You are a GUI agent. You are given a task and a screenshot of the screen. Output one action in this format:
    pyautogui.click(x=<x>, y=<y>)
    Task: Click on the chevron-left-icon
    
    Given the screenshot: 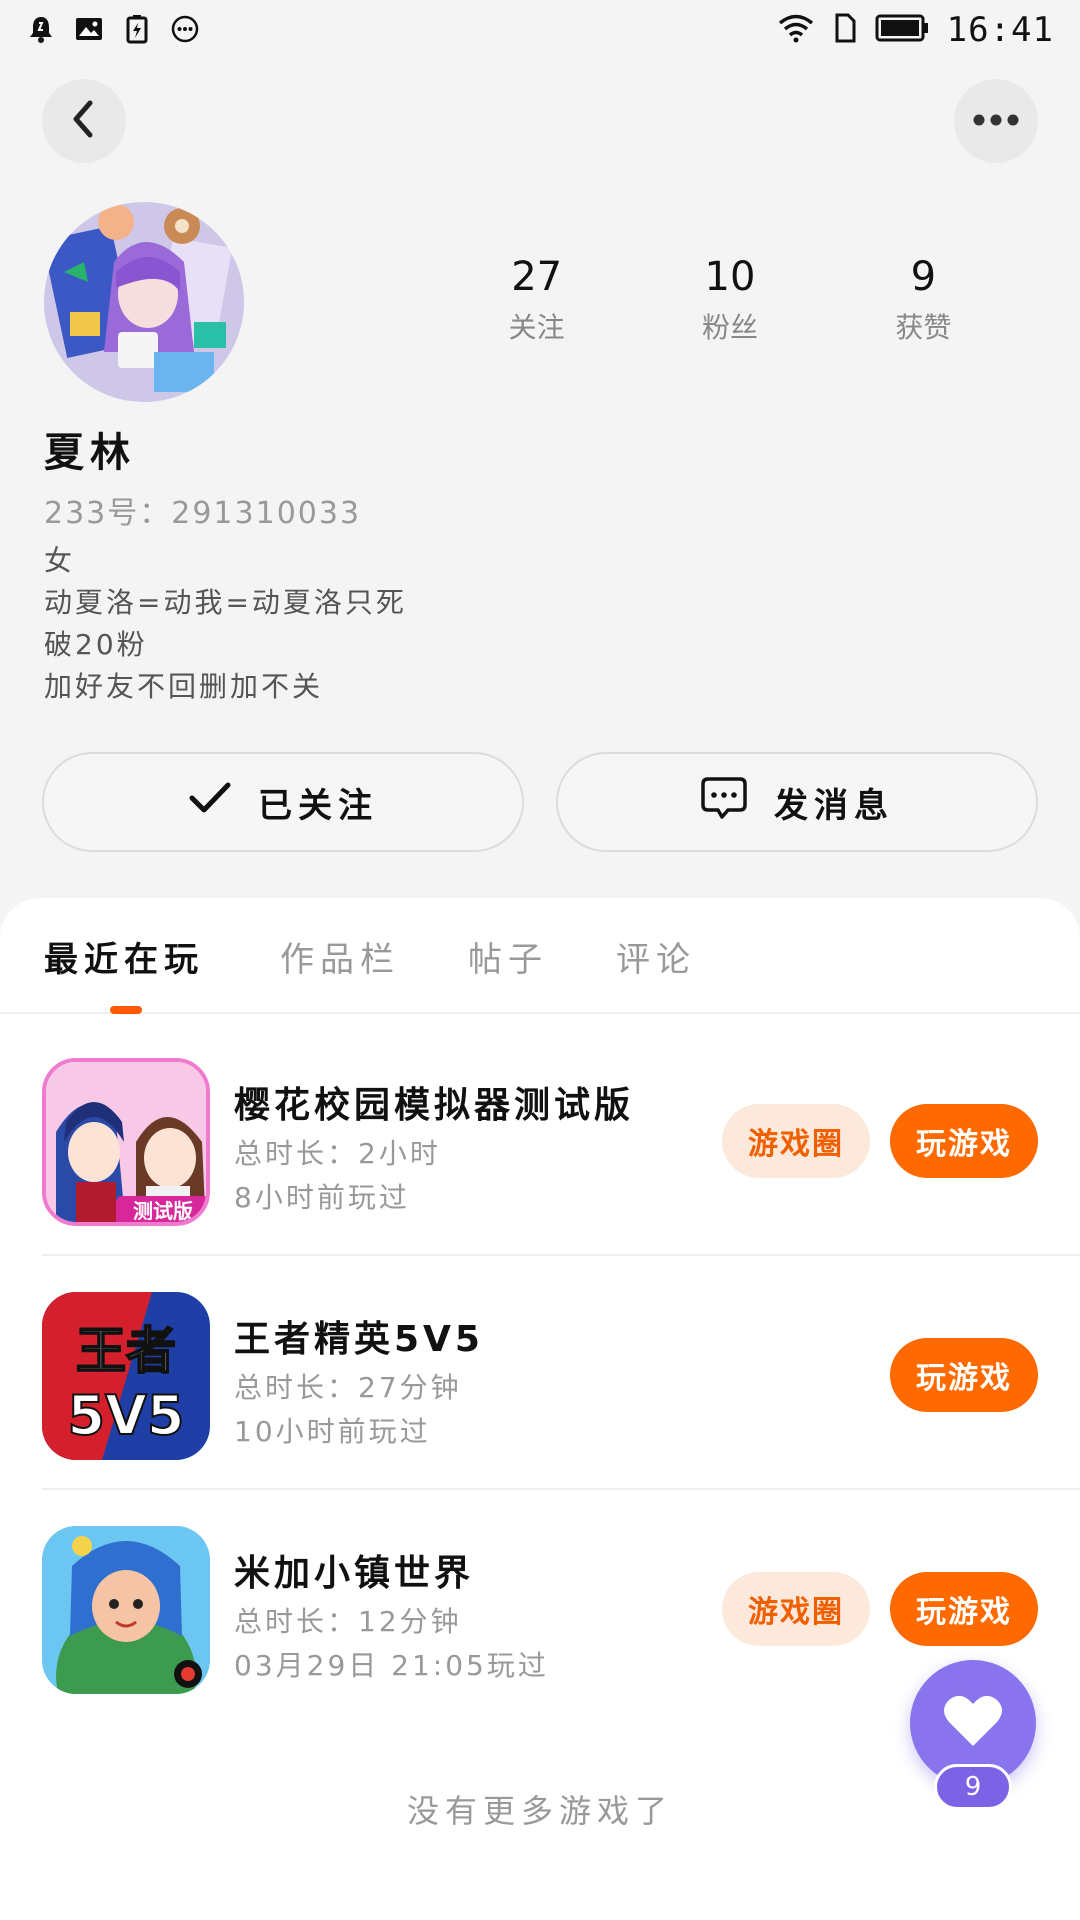 What is the action you would take?
    pyautogui.click(x=84, y=121)
    